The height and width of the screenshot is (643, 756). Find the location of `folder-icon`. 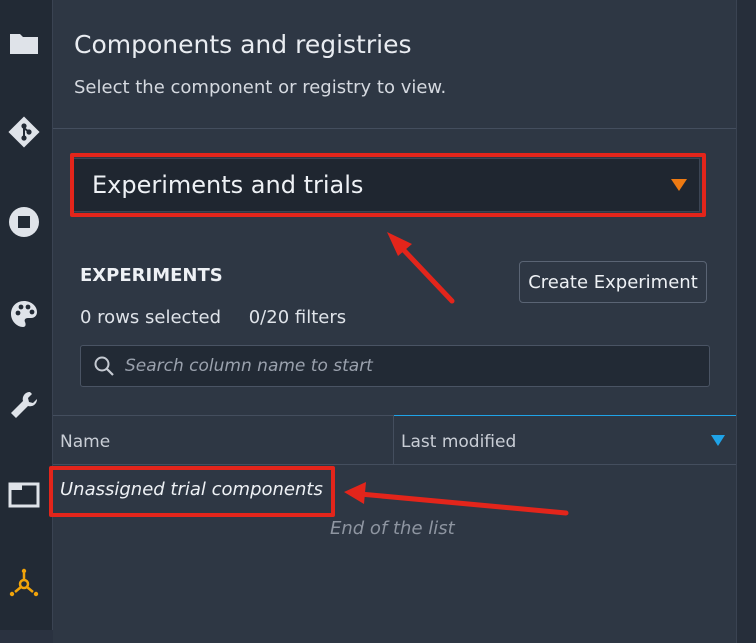

folder-icon is located at coordinates (24, 43).